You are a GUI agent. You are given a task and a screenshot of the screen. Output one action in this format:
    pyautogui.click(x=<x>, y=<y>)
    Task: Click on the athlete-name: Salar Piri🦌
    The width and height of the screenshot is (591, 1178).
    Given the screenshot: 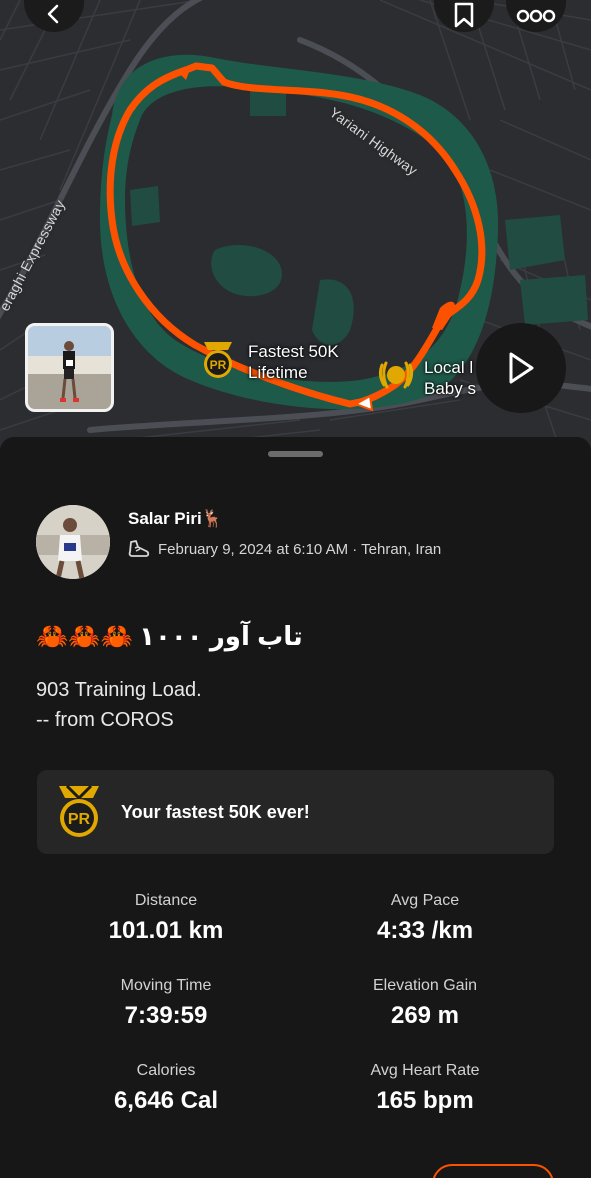 What is the action you would take?
    pyautogui.click(x=175, y=519)
    